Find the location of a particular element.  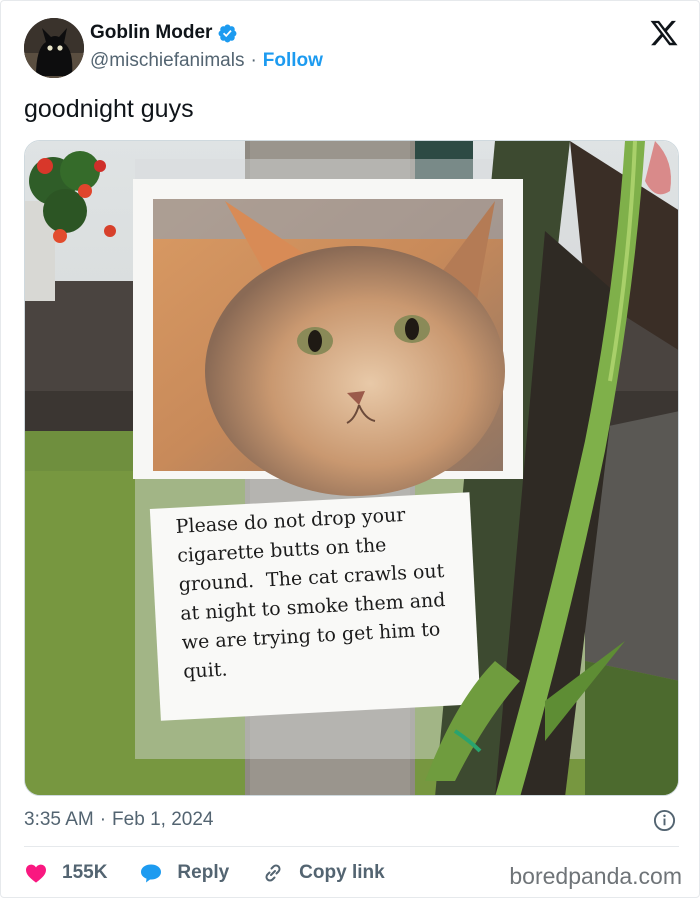

link-icon is located at coordinates (273, 873).